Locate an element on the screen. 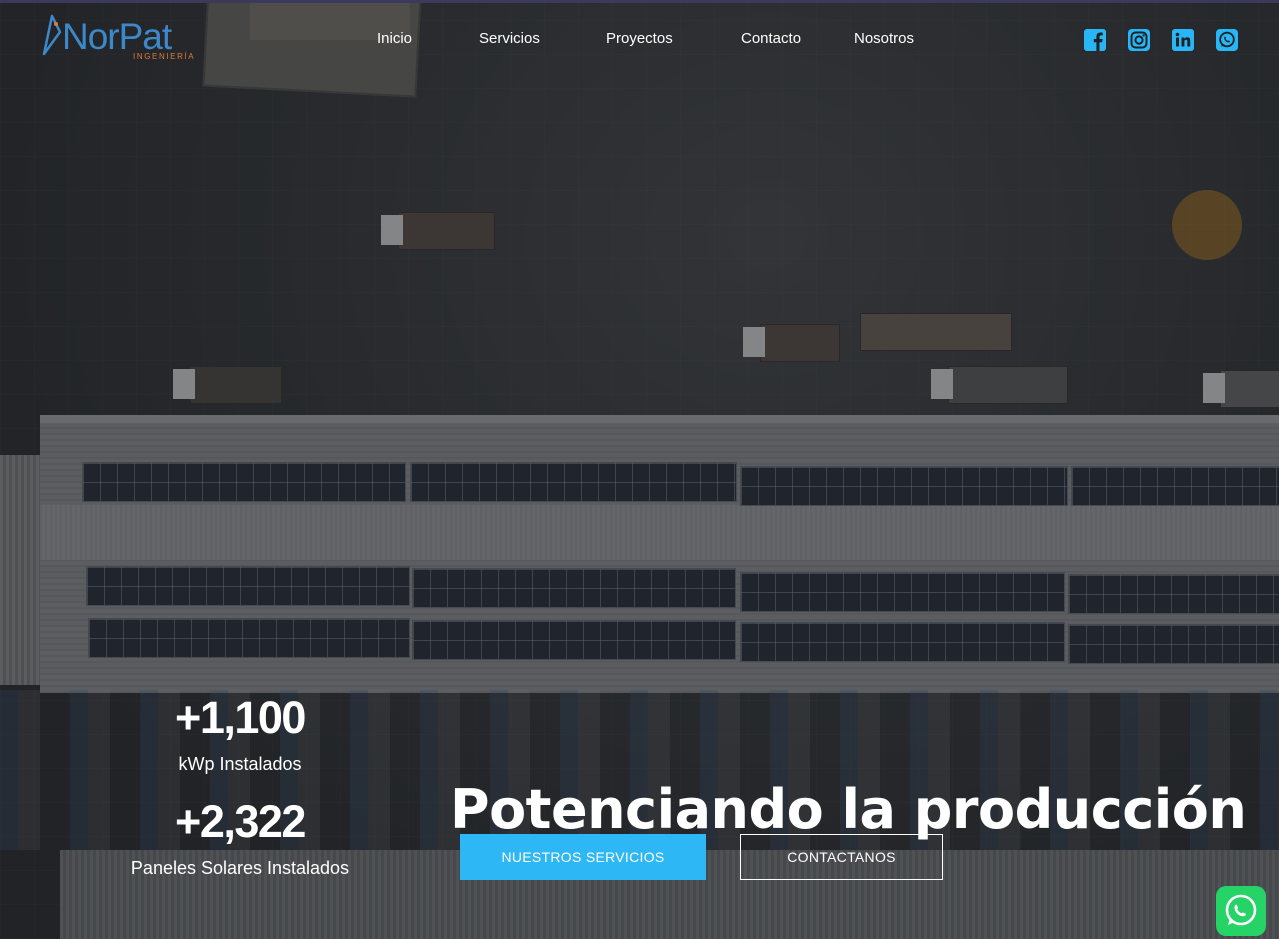 The width and height of the screenshot is (1279, 939). instagram-icon is located at coordinates (1139, 40).